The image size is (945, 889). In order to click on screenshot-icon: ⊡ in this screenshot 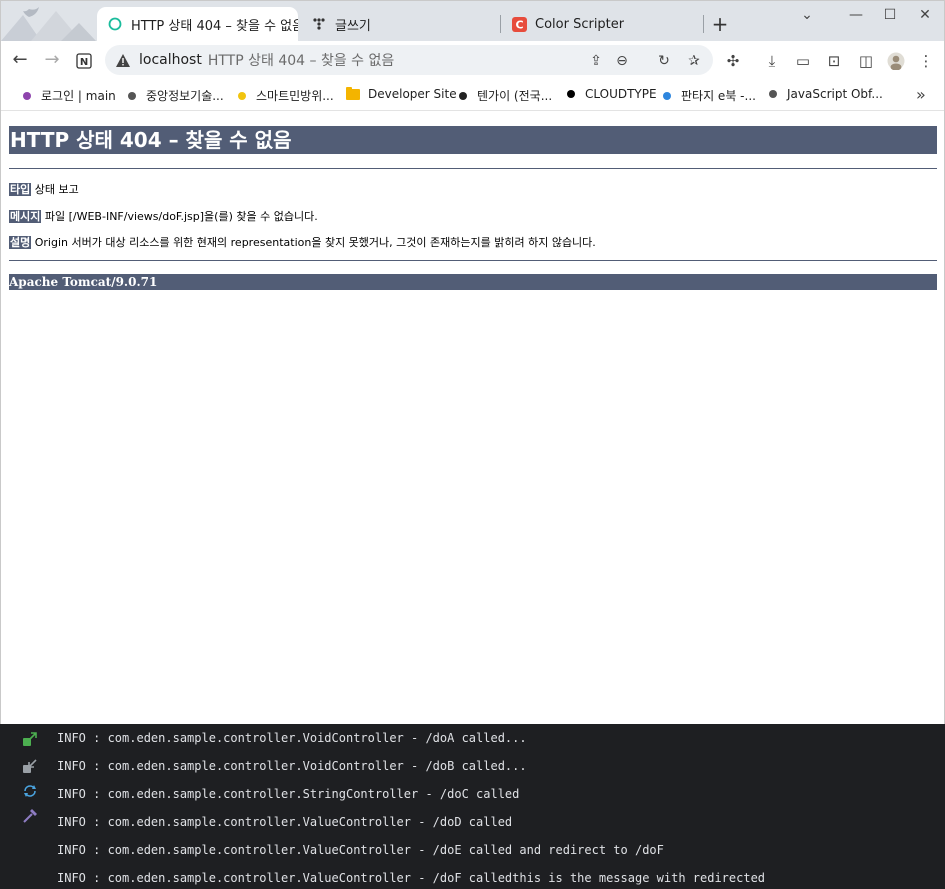, I will do `click(834, 61)`.